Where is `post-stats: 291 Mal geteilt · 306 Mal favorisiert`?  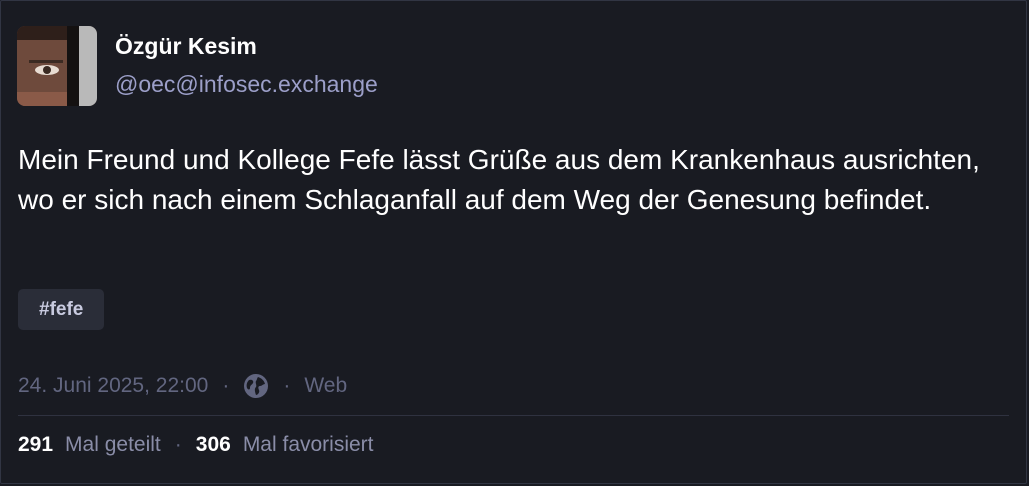
post-stats: 291 Mal geteilt · 306 Mal favorisiert is located at coordinates (196, 445).